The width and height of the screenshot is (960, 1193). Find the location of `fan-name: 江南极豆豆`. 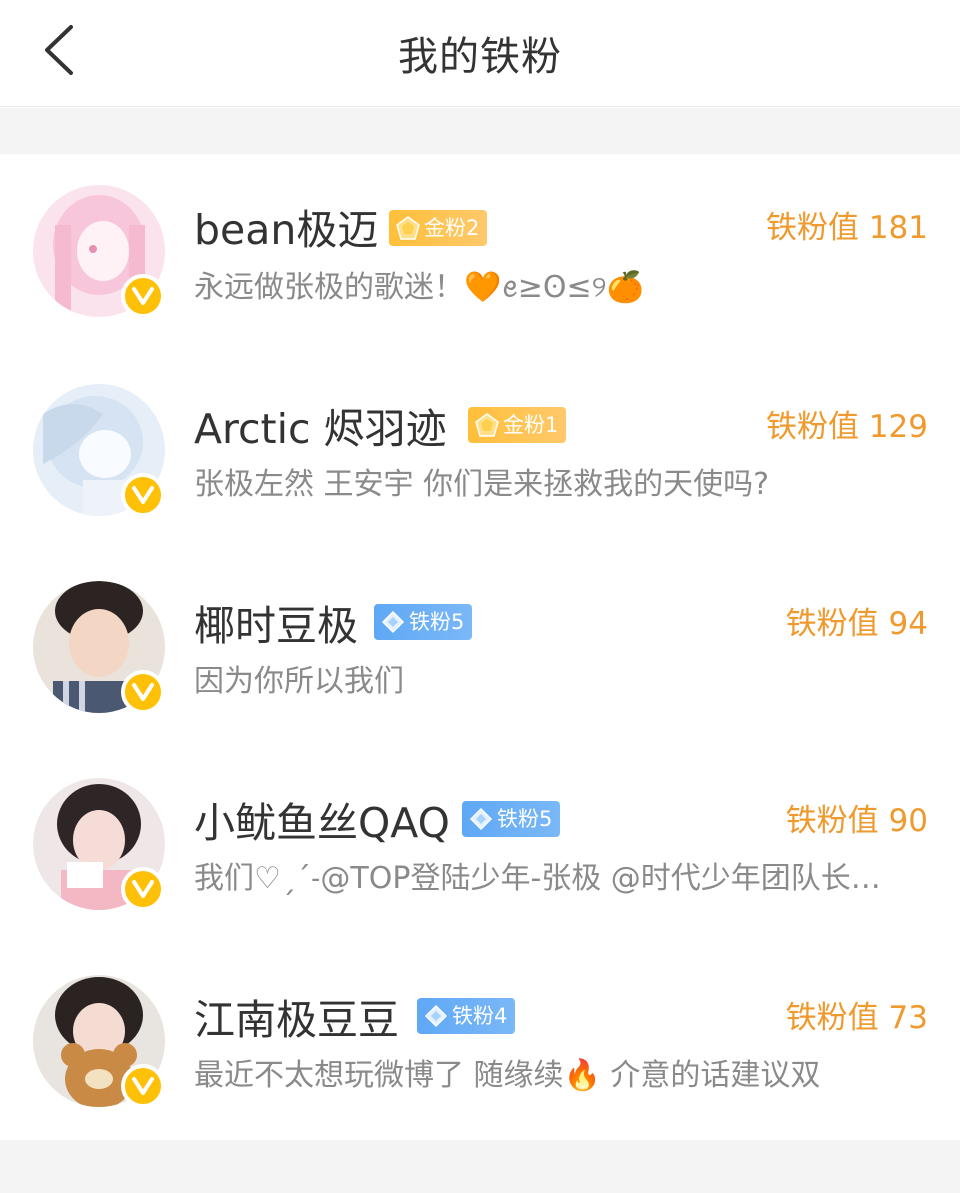

fan-name: 江南极豆豆 is located at coordinates (296, 1020).